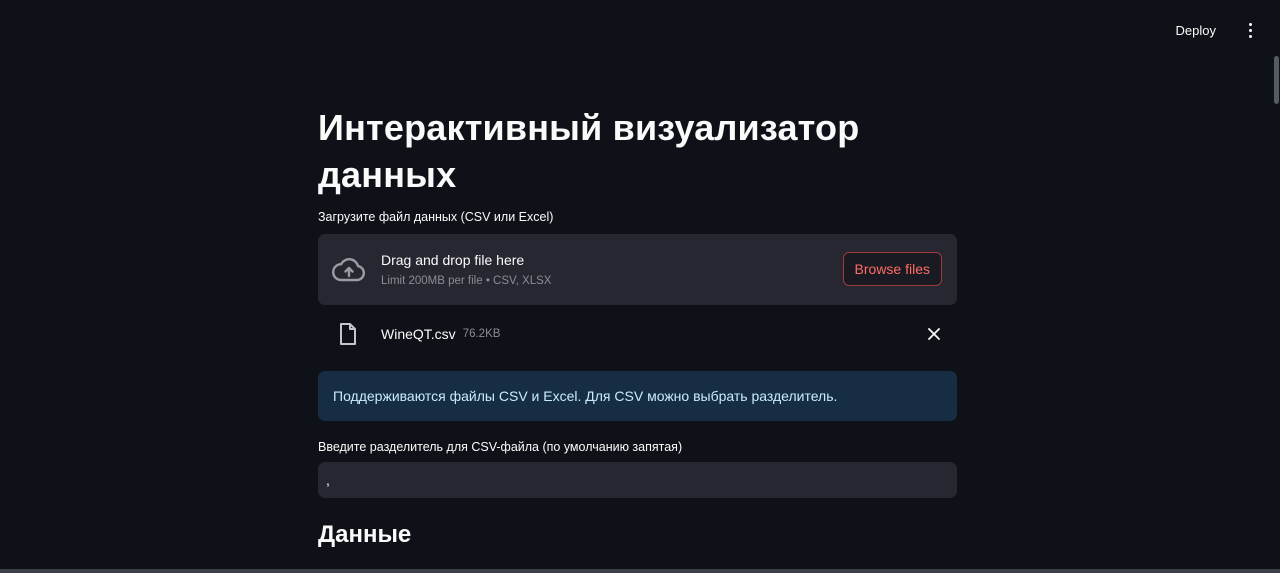  What do you see at coordinates (640, 571) in the screenshot?
I see `bottom-bar` at bounding box center [640, 571].